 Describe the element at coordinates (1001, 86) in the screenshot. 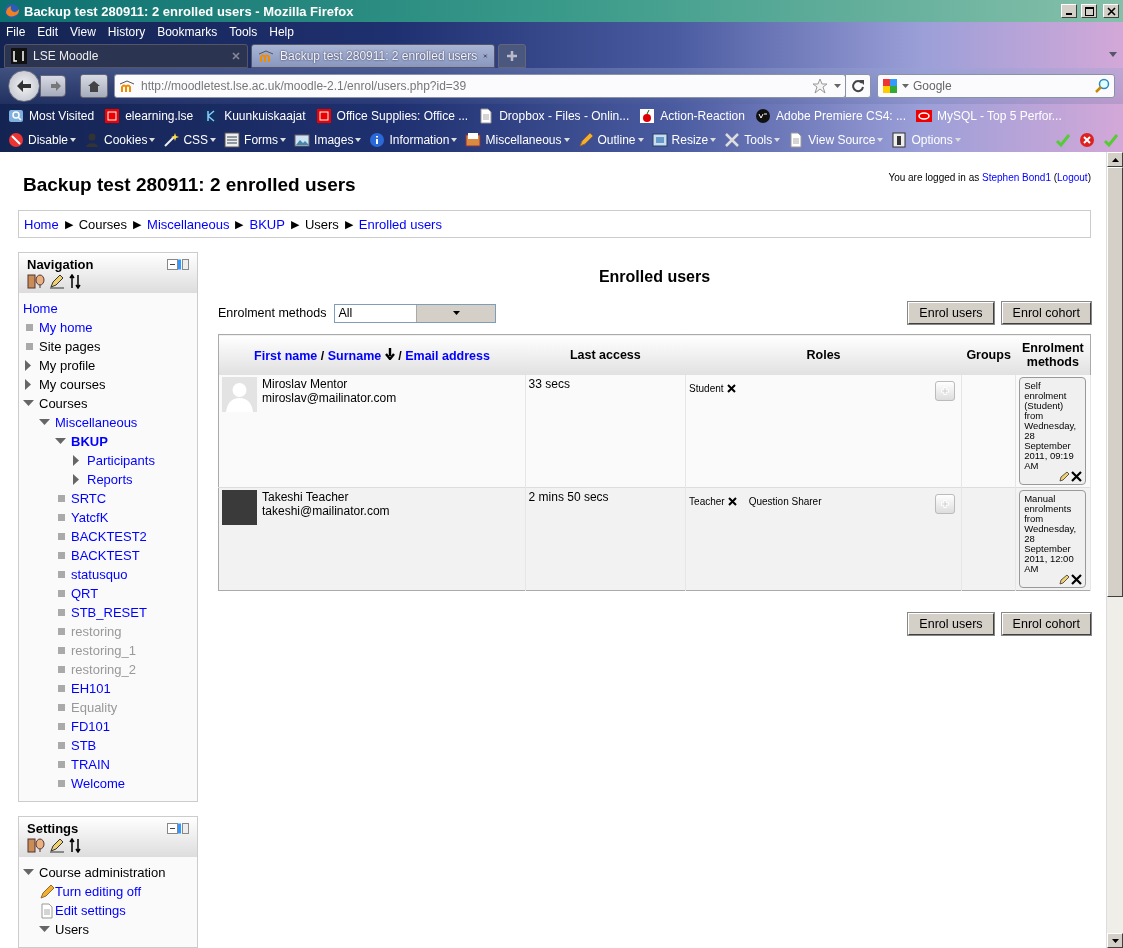

I see `search-field: Google` at that location.